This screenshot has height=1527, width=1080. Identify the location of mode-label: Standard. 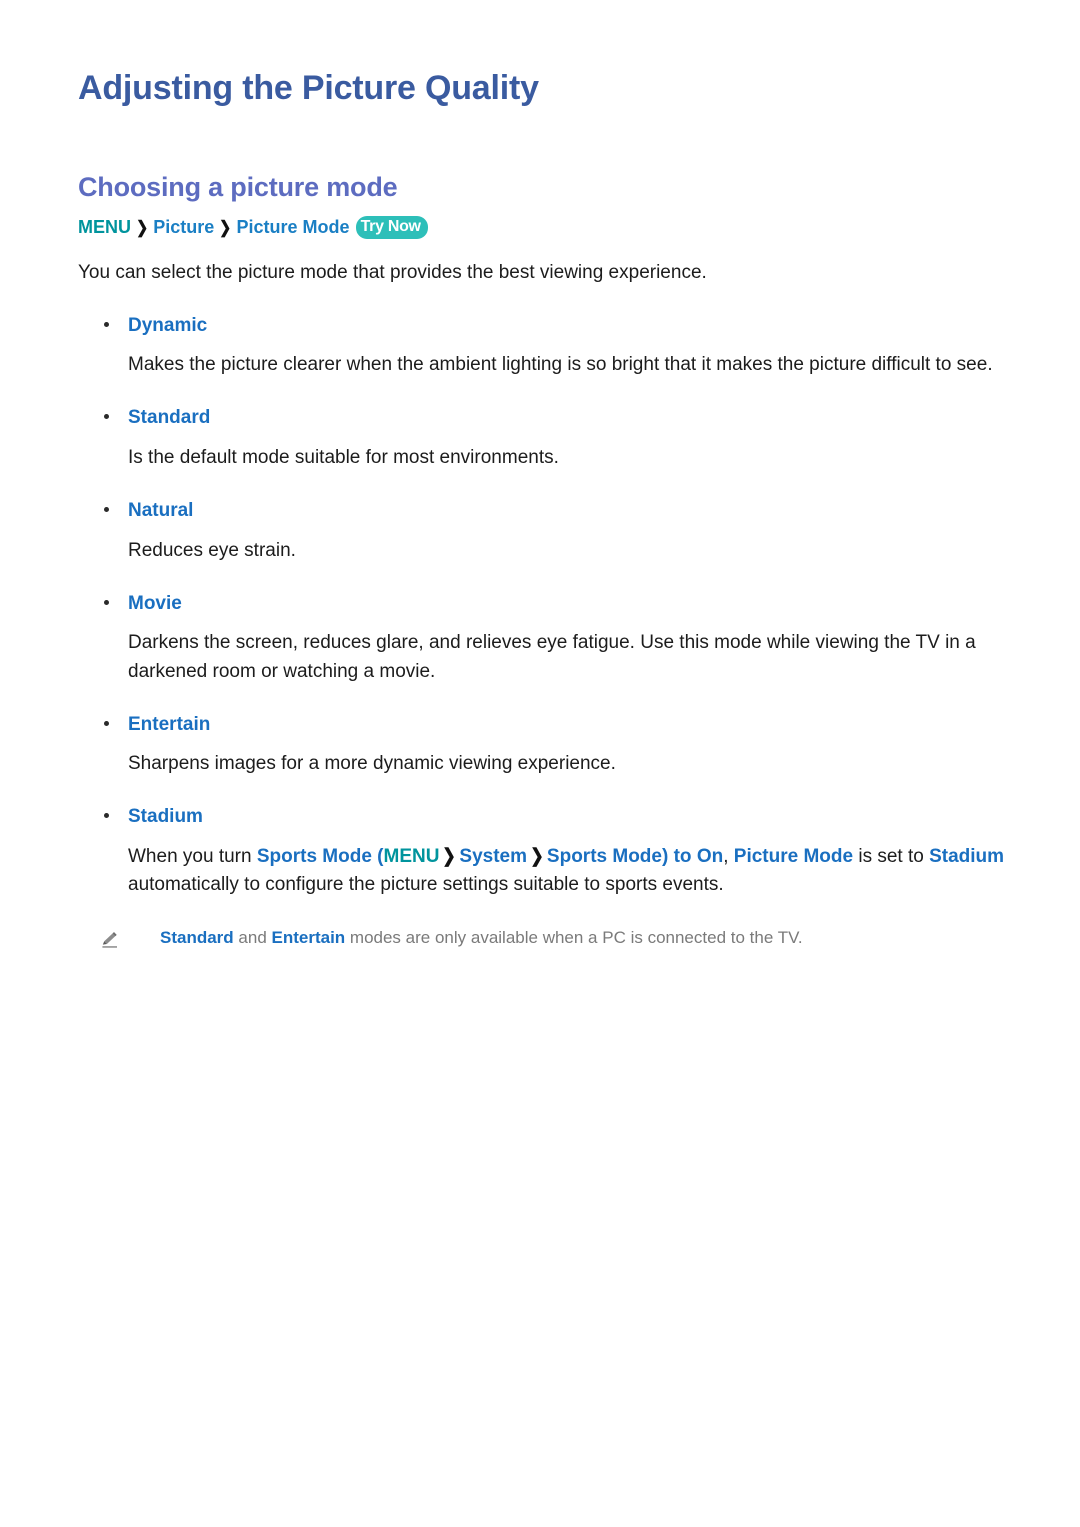
(169, 418).